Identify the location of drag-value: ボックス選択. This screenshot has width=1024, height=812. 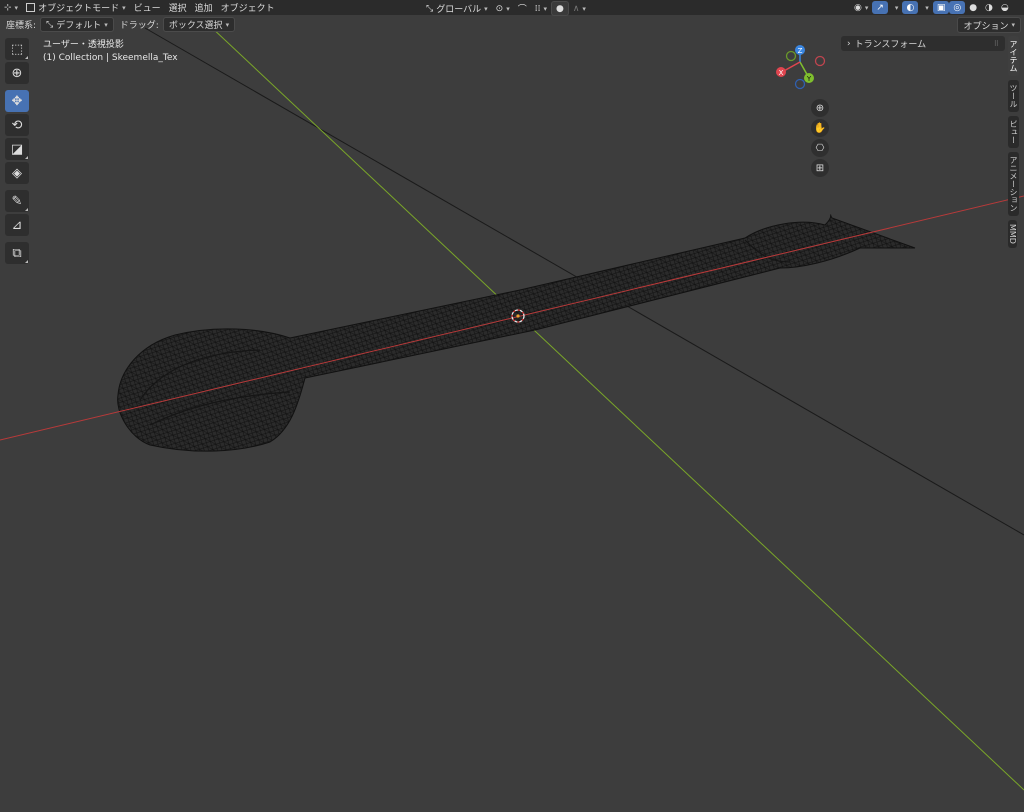
(195, 26).